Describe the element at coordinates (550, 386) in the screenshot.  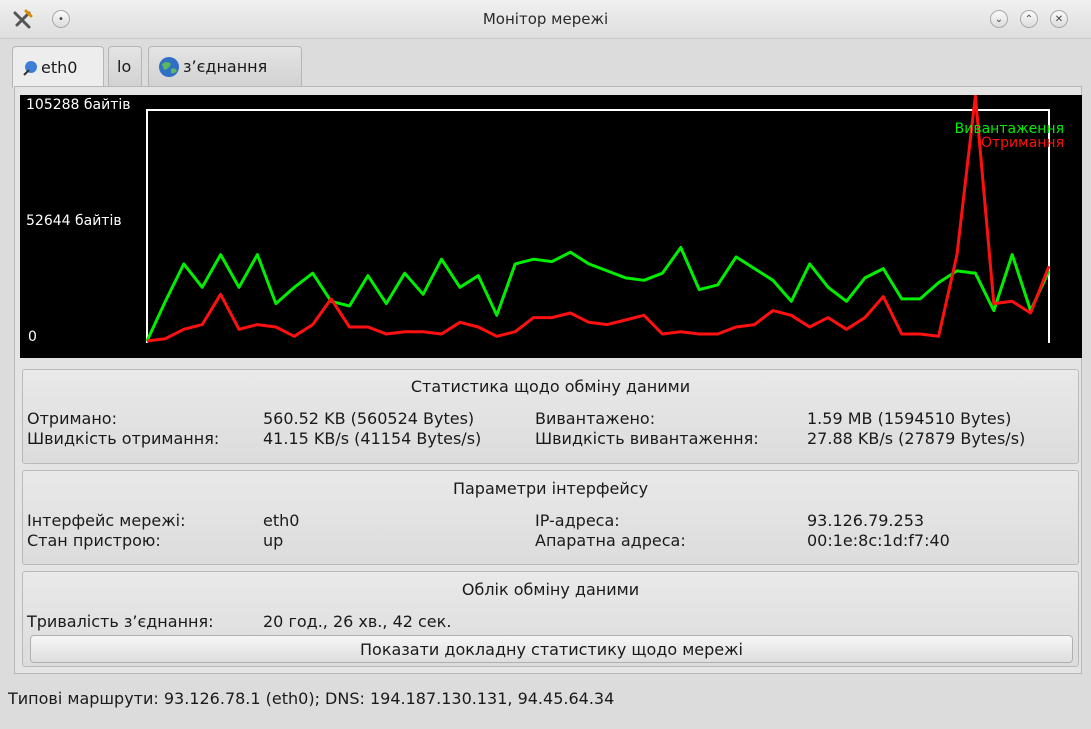
I see `group-title: Статистика щодо обміну даними` at that location.